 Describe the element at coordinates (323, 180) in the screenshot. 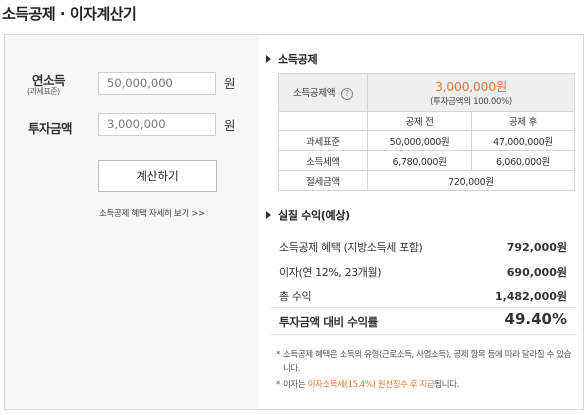

I see `saving-label: 절세금액` at that location.